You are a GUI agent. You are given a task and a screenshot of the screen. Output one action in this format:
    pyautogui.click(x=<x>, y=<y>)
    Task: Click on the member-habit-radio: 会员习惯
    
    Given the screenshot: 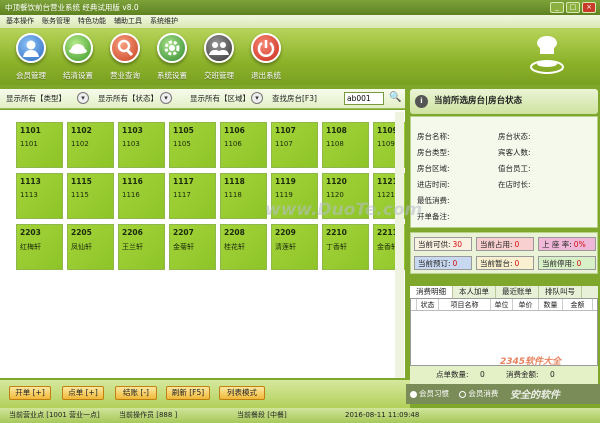 What is the action you would take?
    pyautogui.click(x=429, y=393)
    